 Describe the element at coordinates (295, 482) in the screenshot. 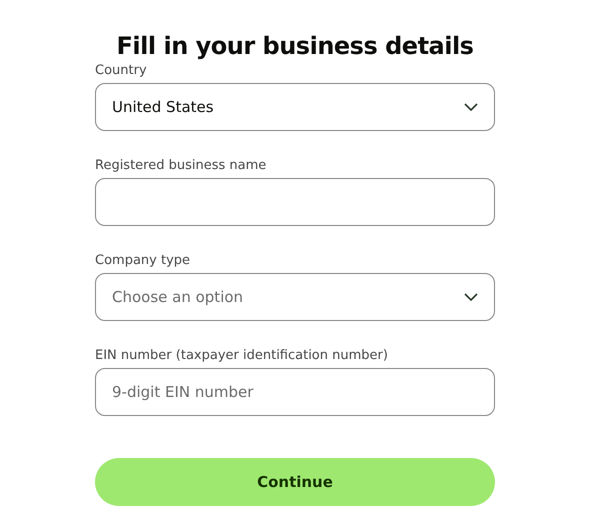

I see `continue-button: Continue` at that location.